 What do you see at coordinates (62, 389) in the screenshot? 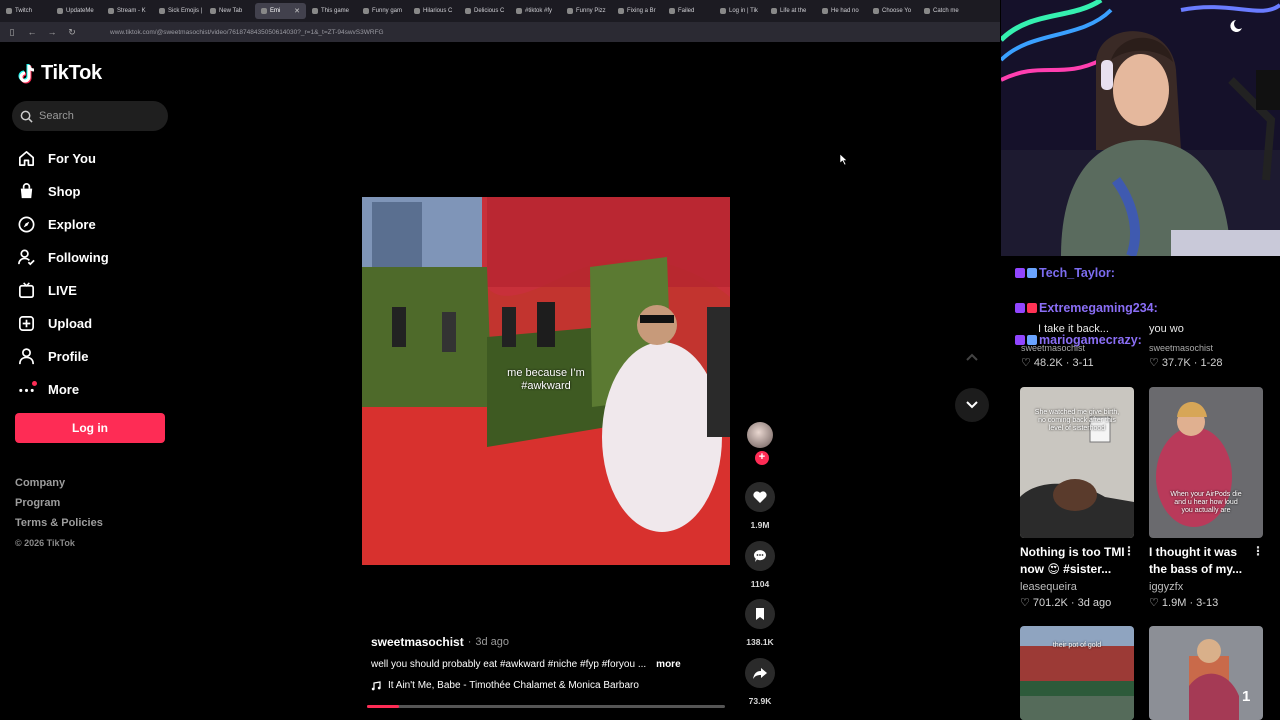
I see `sidebar-item-more: More` at bounding box center [62, 389].